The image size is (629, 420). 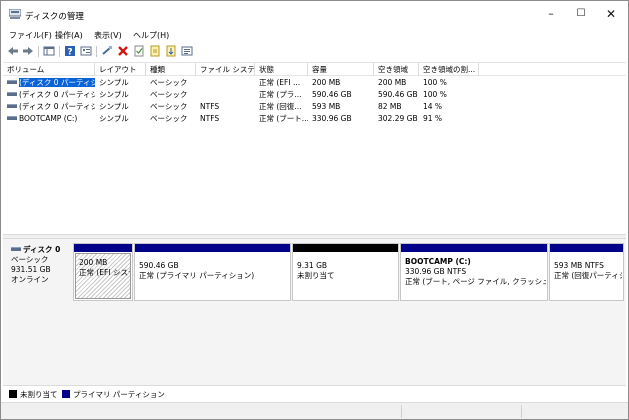 I want to click on title-bar: ディスクの管理 – ☐ ✕, so click(x=314, y=14).